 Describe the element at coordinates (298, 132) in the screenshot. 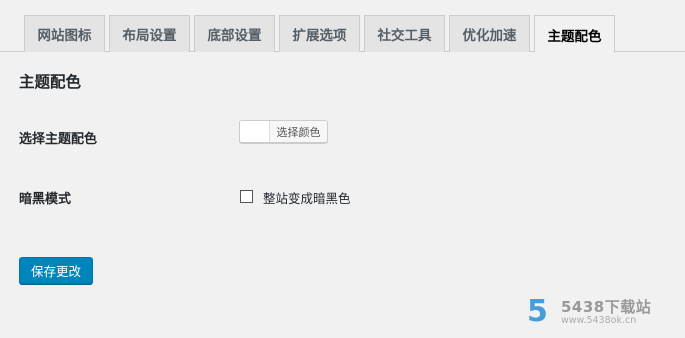

I see `color-picker-text: 选择颜色` at that location.